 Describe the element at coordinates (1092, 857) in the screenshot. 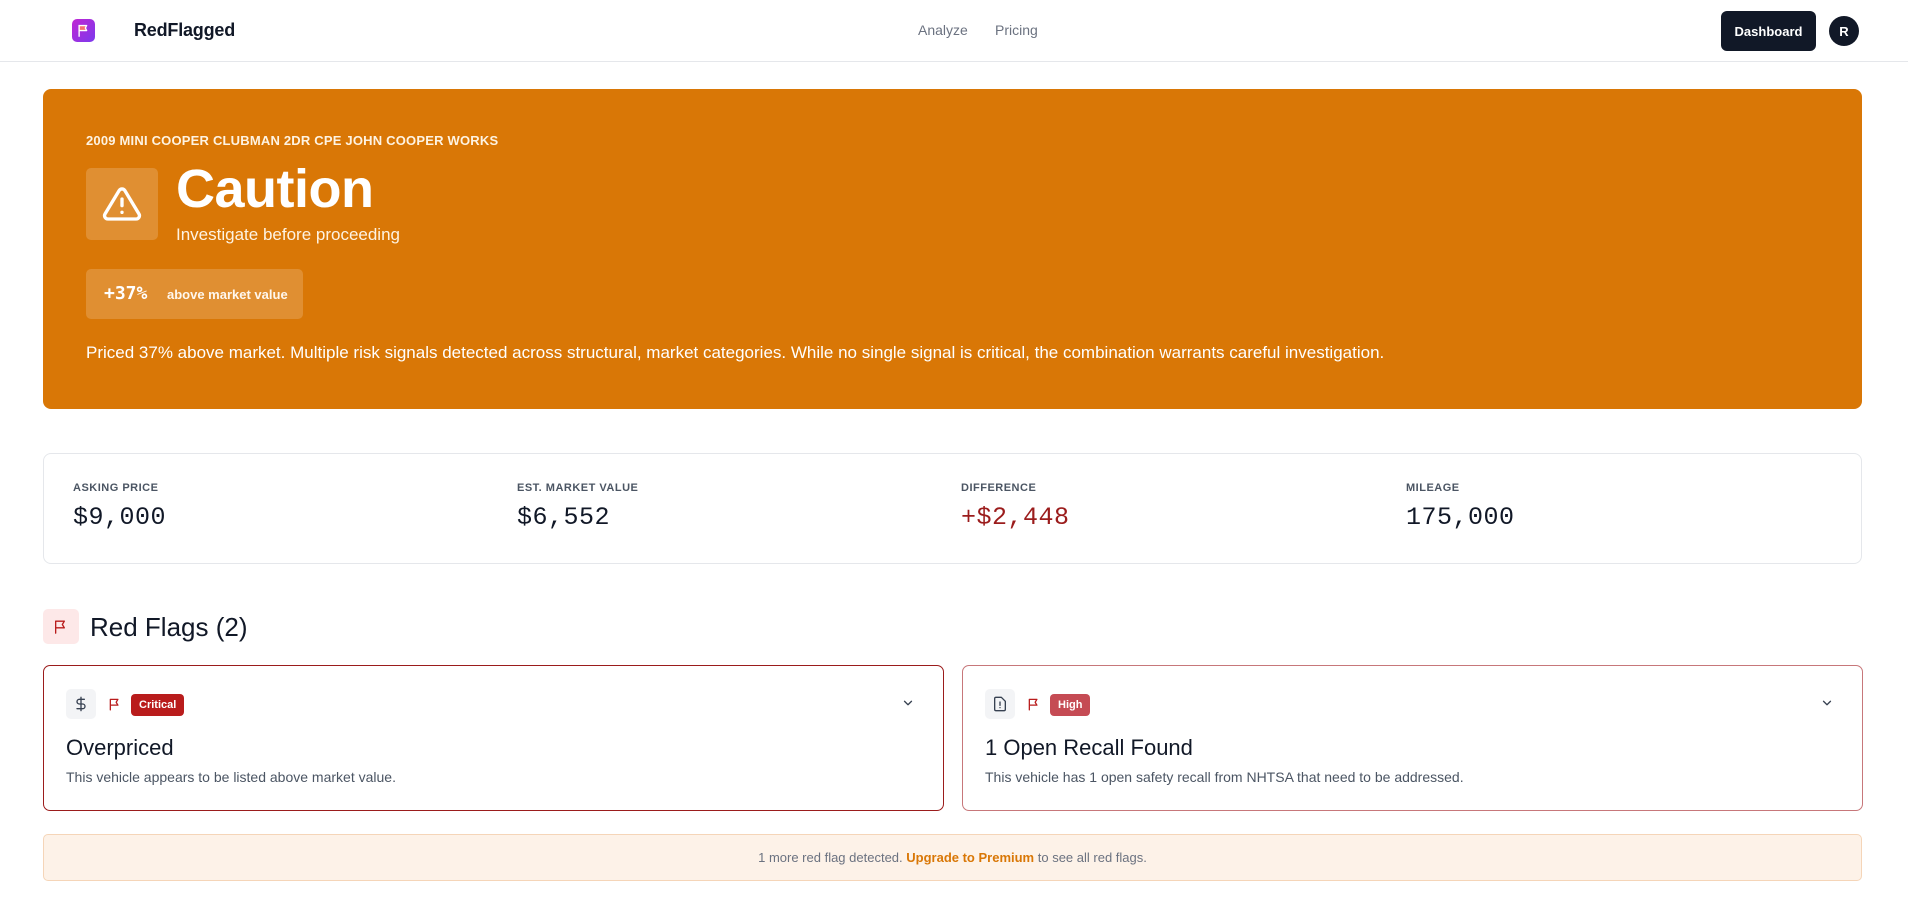

I see `notice-suffix: to see all red flags.` at that location.